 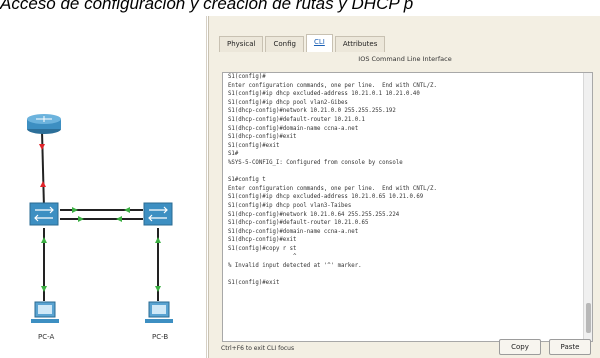 What do you see at coordinates (160, 337) in the screenshot?
I see `pc-b-label: PC-B` at bounding box center [160, 337].